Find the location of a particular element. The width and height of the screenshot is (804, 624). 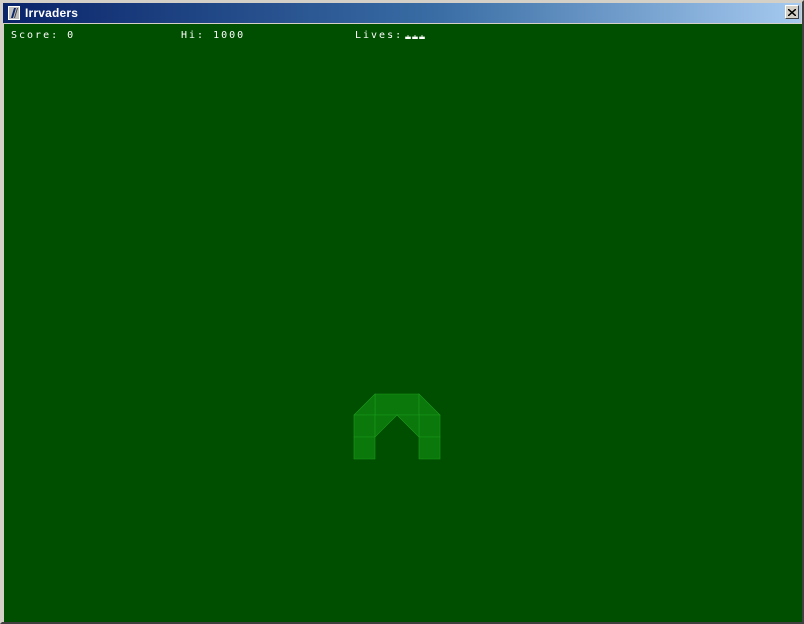

score-label: Score: is located at coordinates (35, 35).